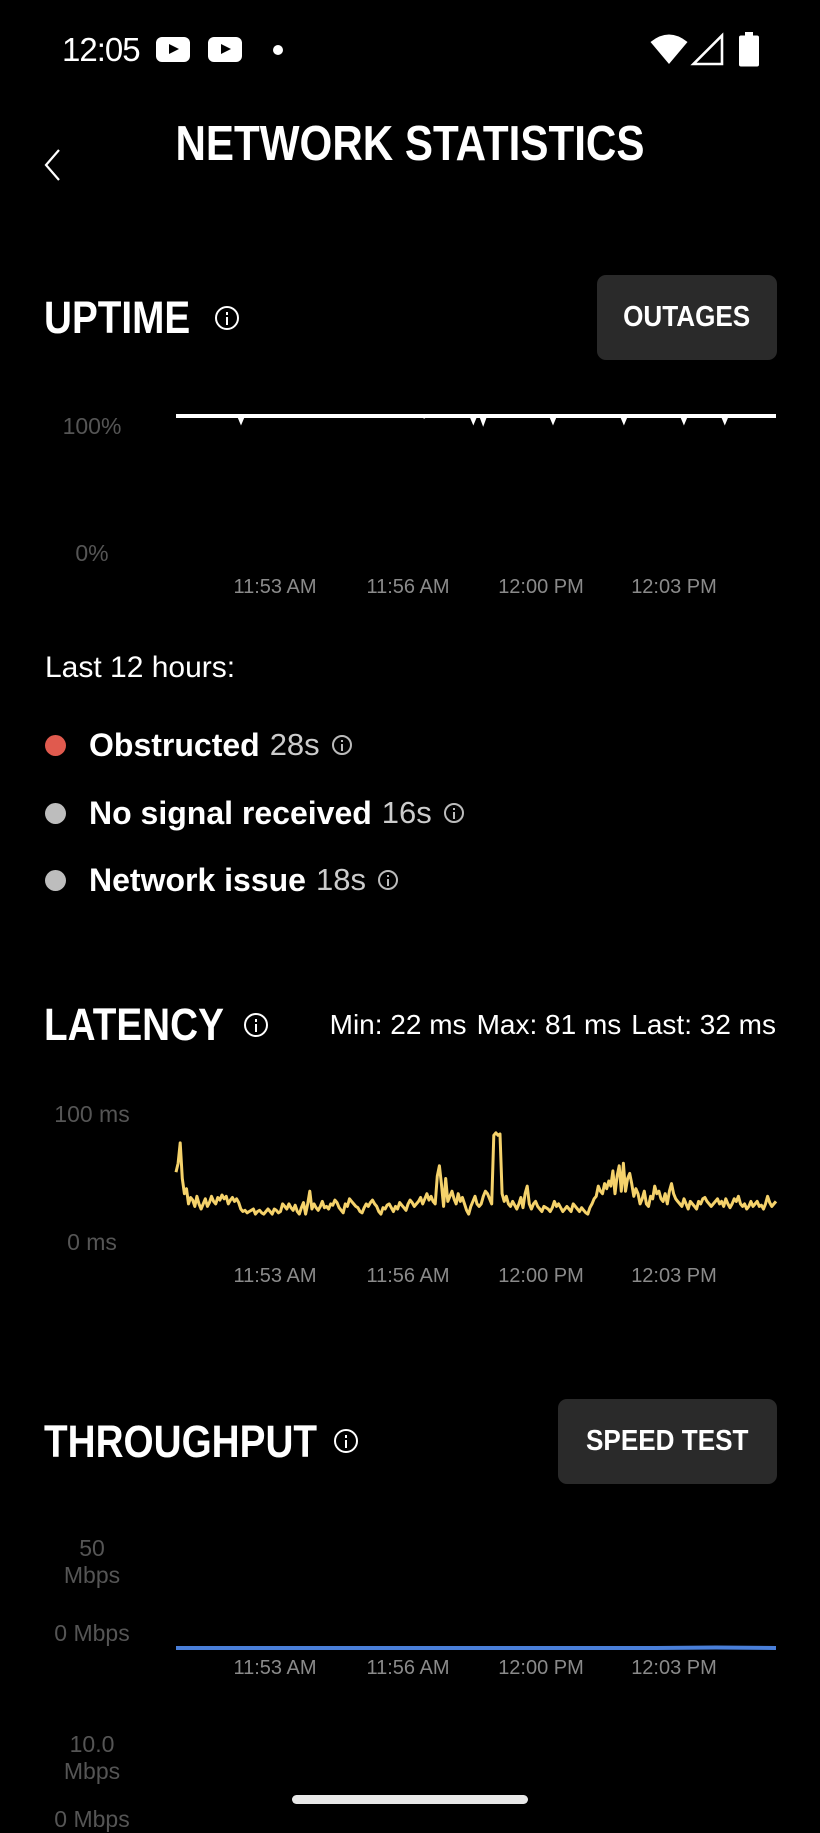 This screenshot has height=1833, width=820. What do you see at coordinates (341, 745) in the screenshot?
I see `obstructed-info-icon` at bounding box center [341, 745].